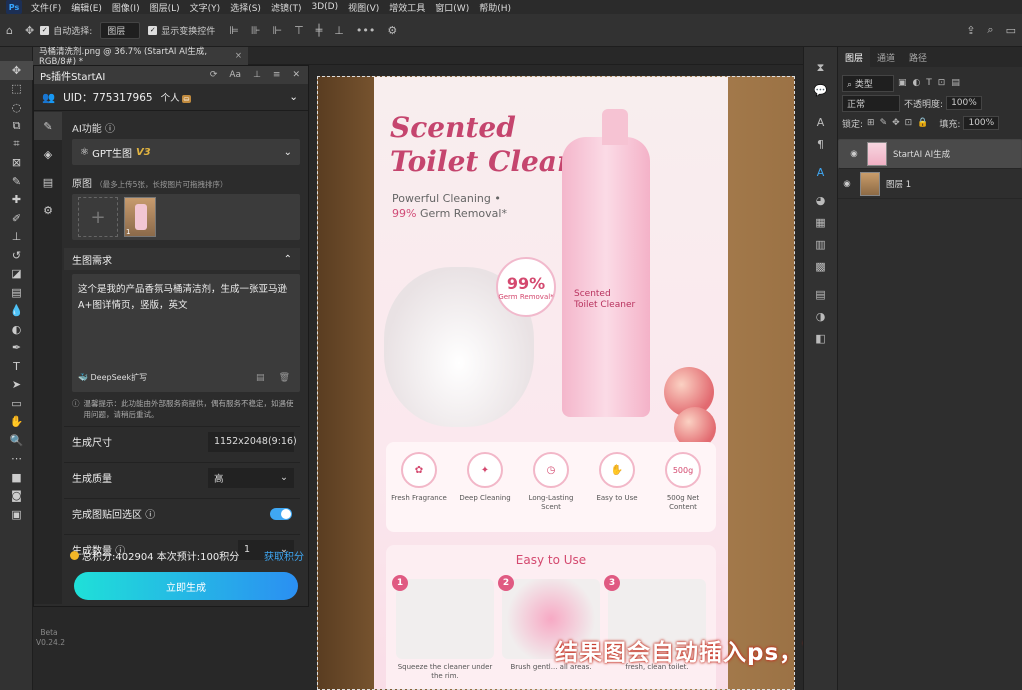  What do you see at coordinates (820, 90) in the screenshot?
I see `comments-icon: 💬` at bounding box center [820, 90].